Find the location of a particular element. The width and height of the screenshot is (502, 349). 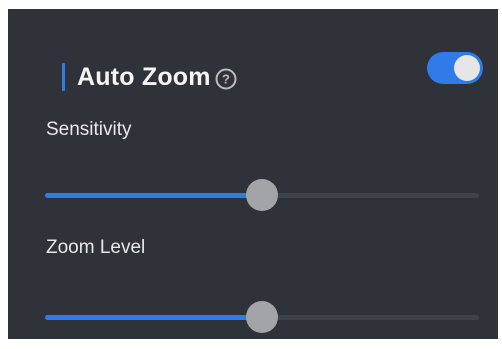

auto-zoom-toggle is located at coordinates (455, 68).